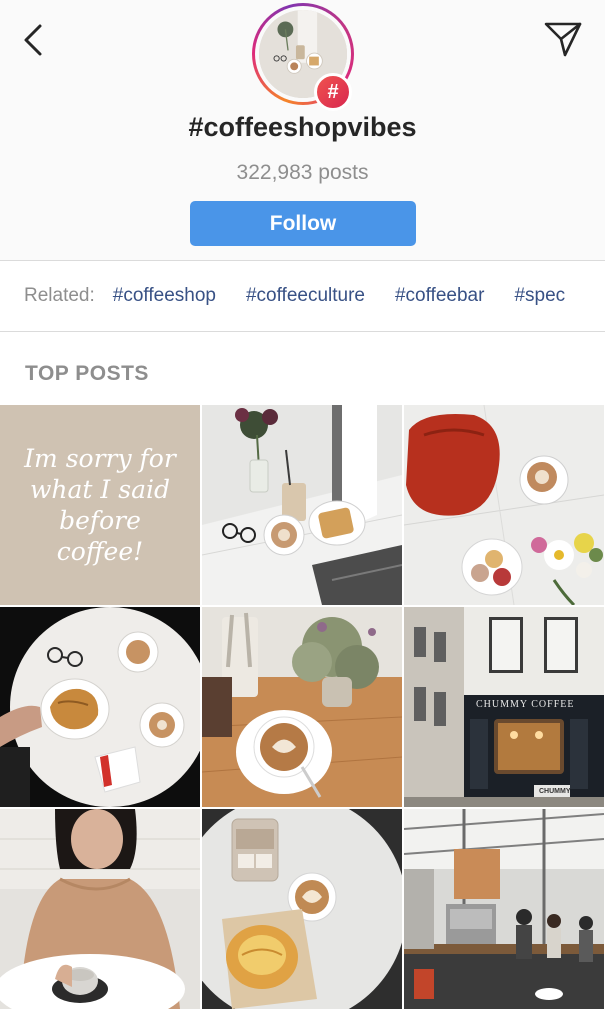 The width and height of the screenshot is (605, 1024). What do you see at coordinates (302, 127) in the screenshot?
I see `hashtag-title: #coffeeshopvibes` at bounding box center [302, 127].